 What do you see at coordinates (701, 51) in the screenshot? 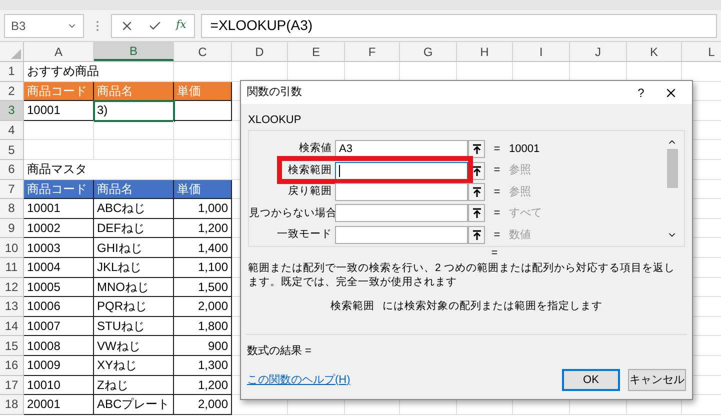
I see `column-header: L` at bounding box center [701, 51].